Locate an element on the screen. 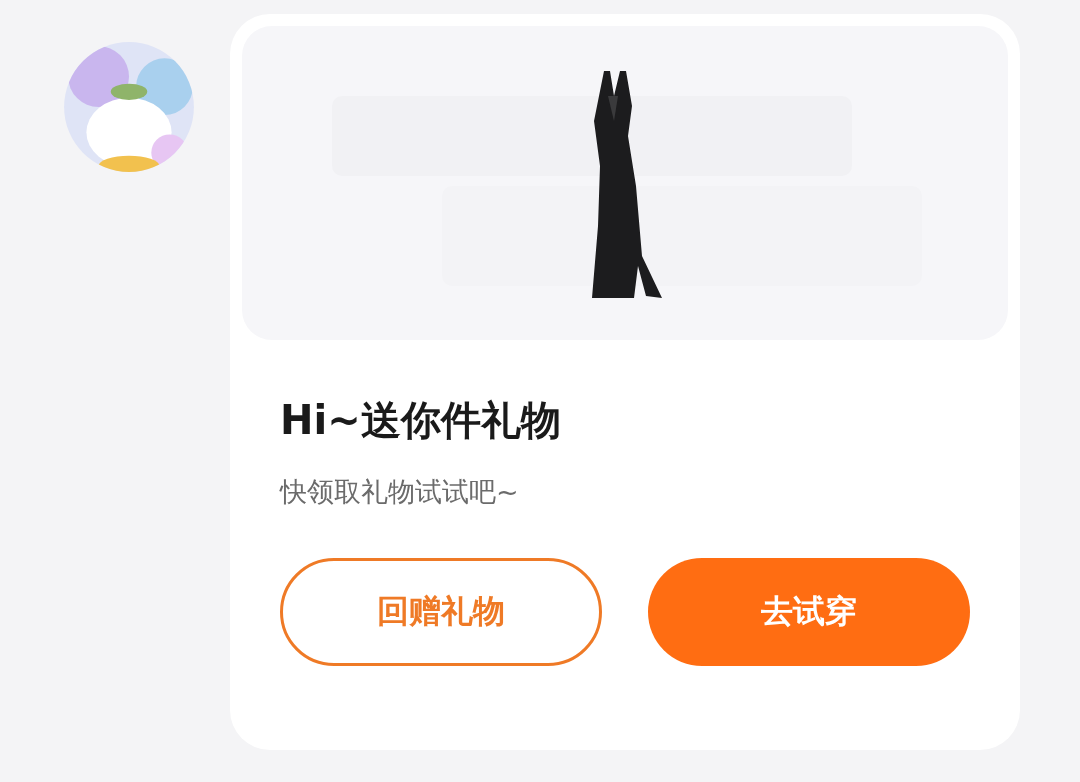 The height and width of the screenshot is (782, 1080). try-on-button: 去试穿 is located at coordinates (809, 612).